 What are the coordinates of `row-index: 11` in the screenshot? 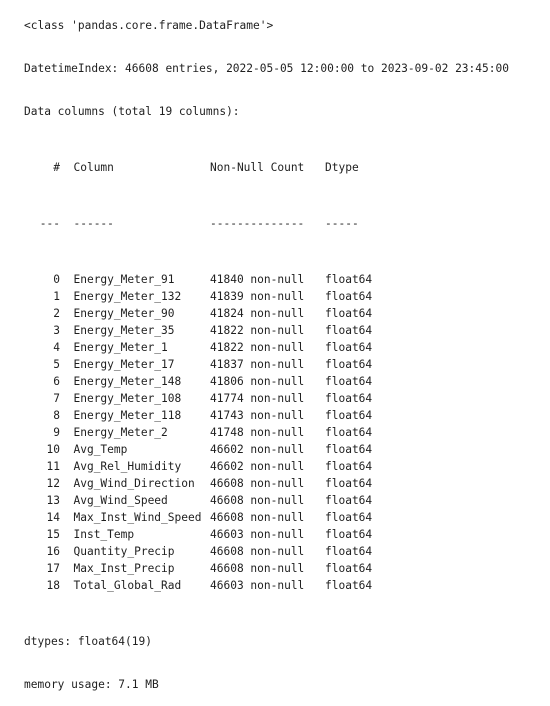 It's located at (53, 466).